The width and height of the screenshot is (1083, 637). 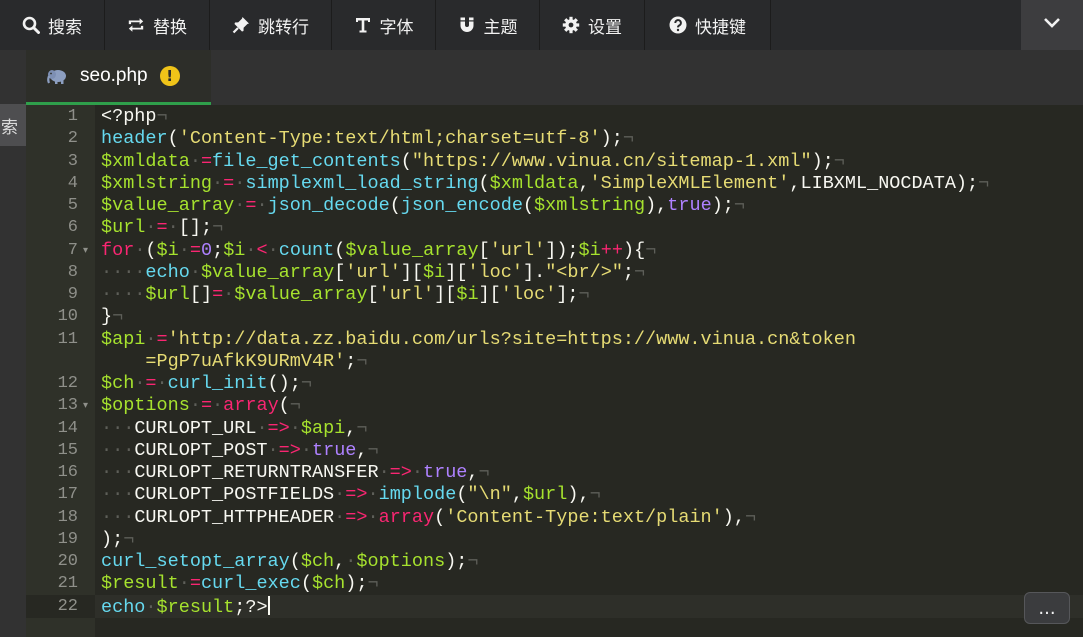 I want to click on code-line: <?php¬, so click(x=134, y=117).